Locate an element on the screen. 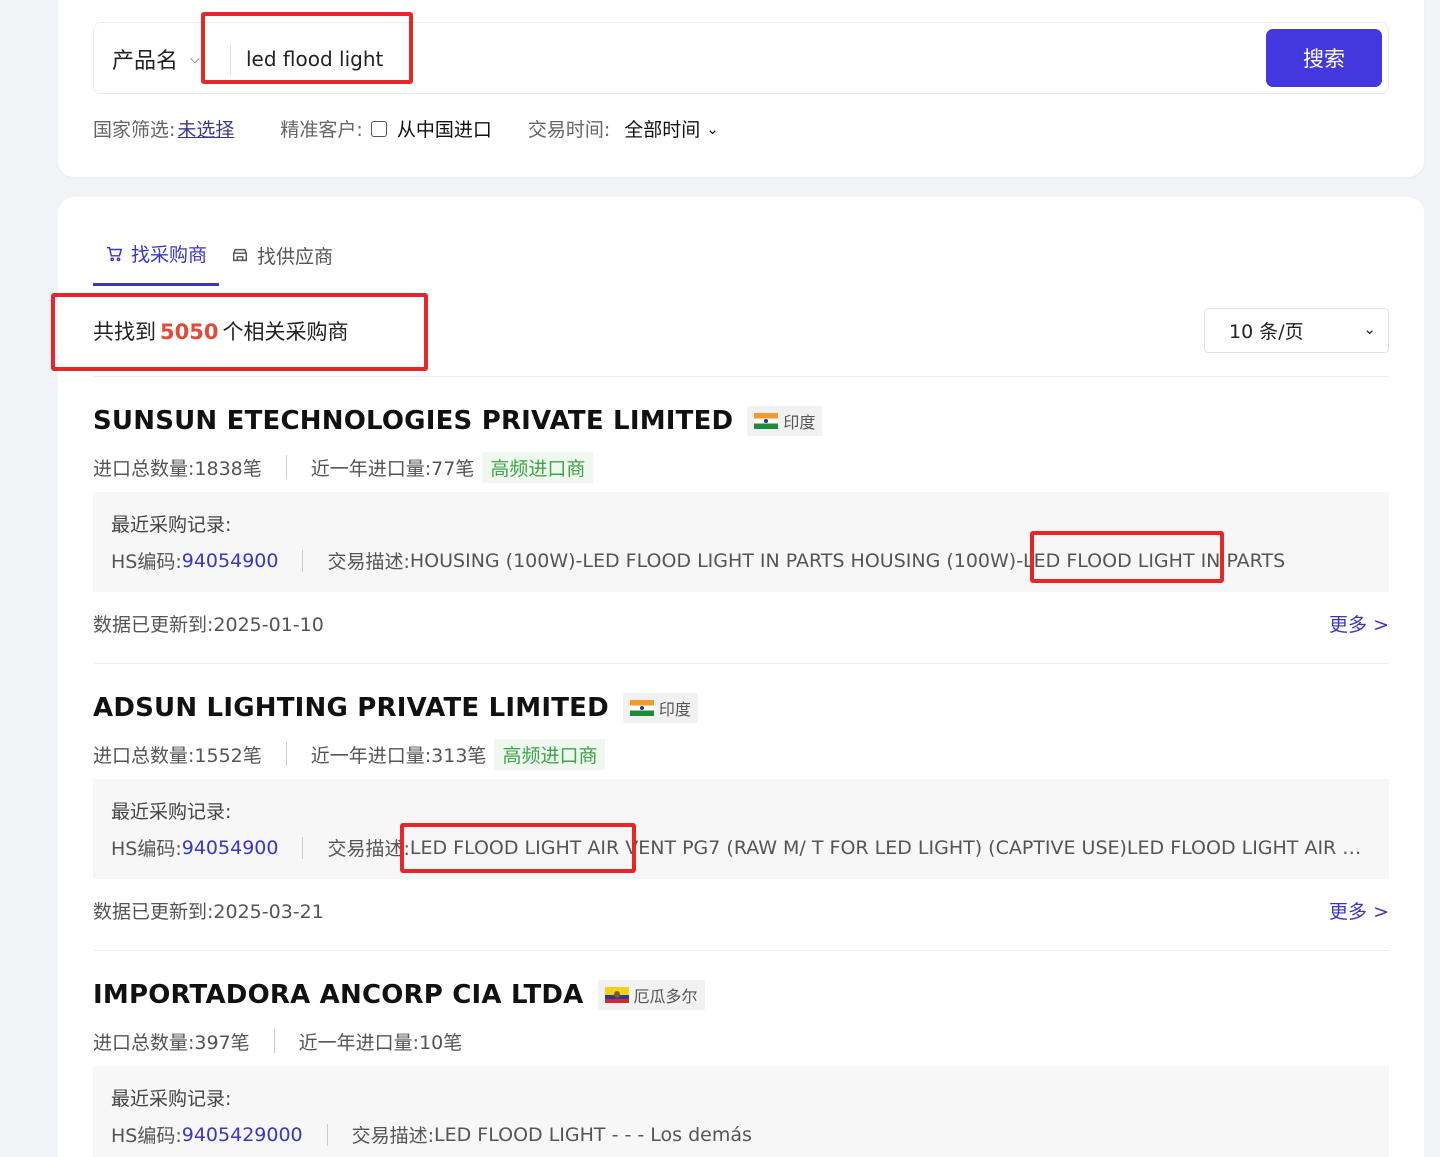 This screenshot has height=1157, width=1440. tab-find-buyers: 找采购商 is located at coordinates (156, 263).